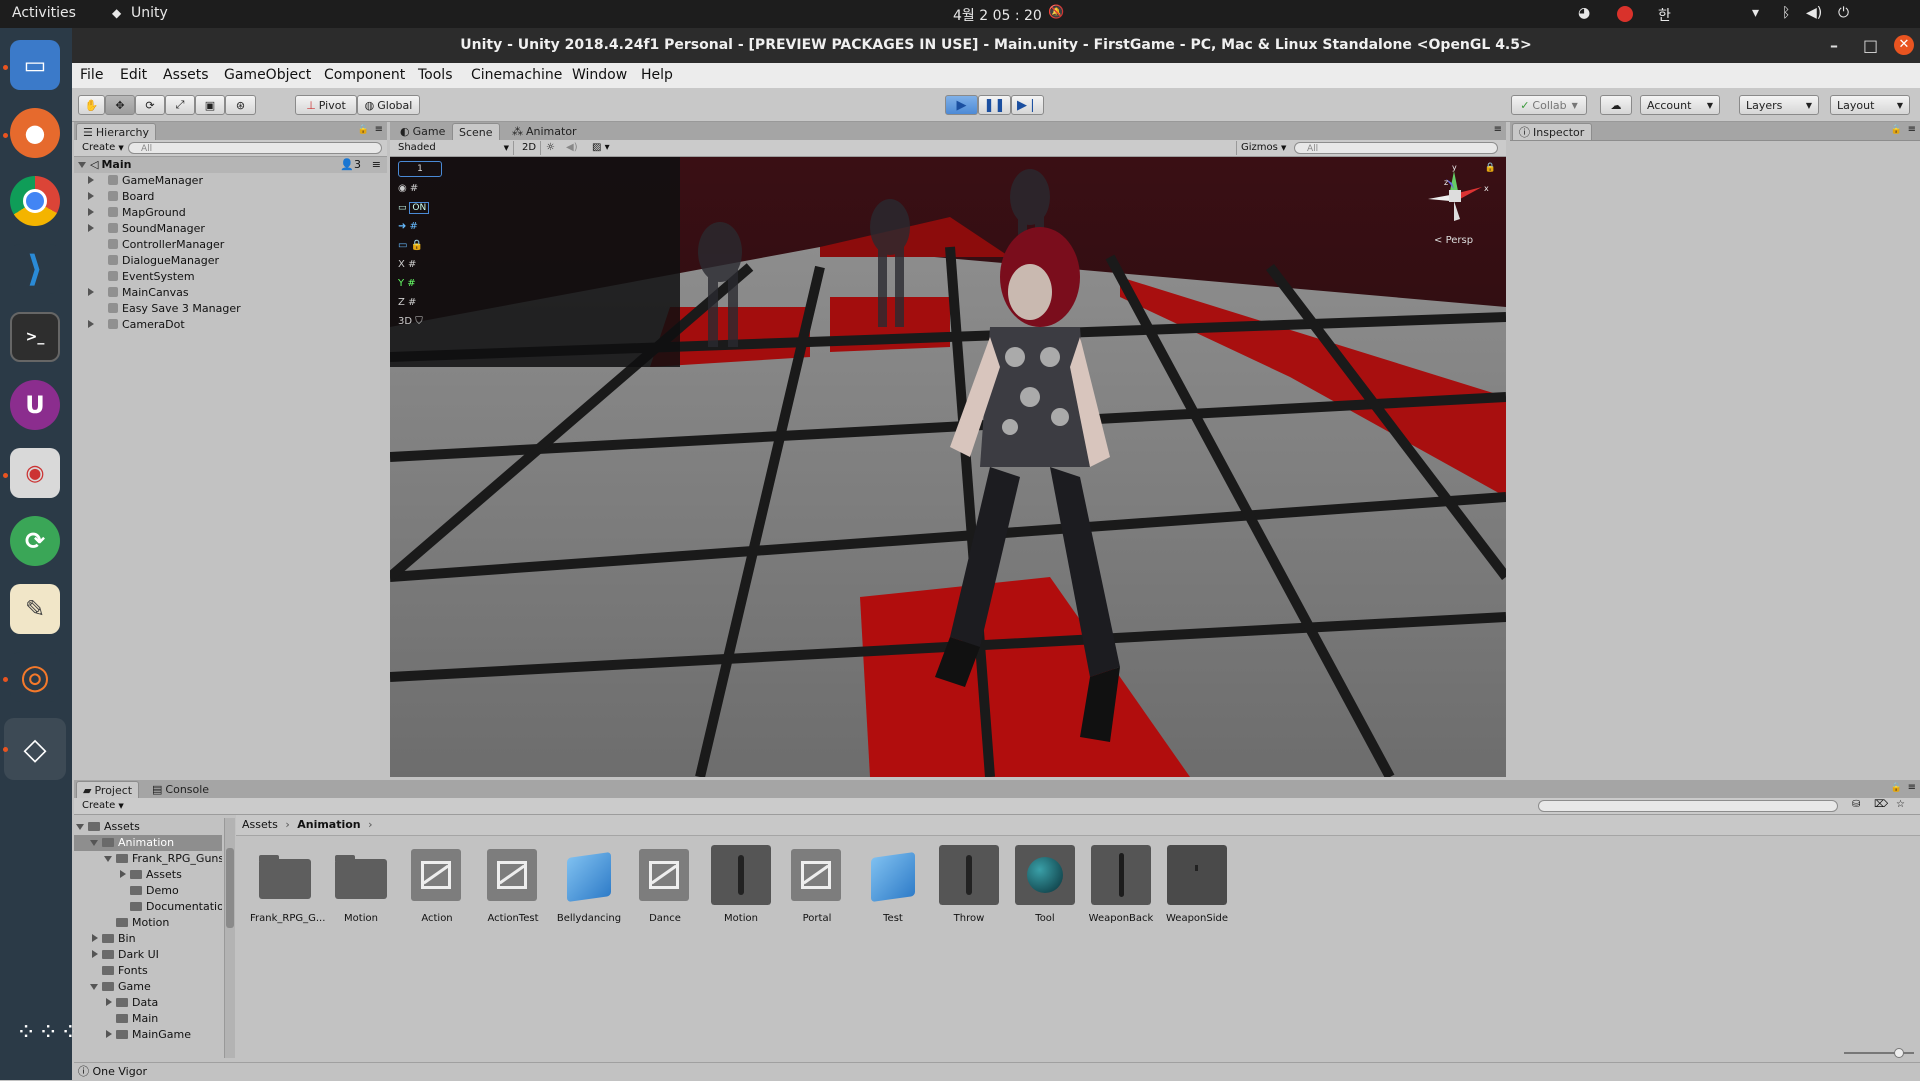  Describe the element at coordinates (148, 1003) in the screenshot. I see `project-tree-item: Data` at that location.